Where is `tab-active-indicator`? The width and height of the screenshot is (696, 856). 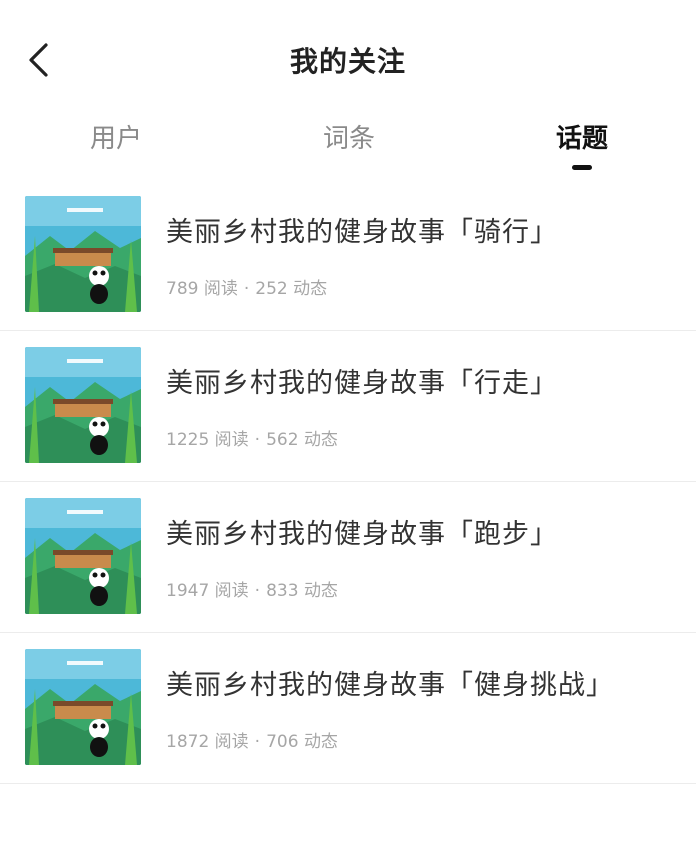
tab-active-indicator is located at coordinates (582, 167).